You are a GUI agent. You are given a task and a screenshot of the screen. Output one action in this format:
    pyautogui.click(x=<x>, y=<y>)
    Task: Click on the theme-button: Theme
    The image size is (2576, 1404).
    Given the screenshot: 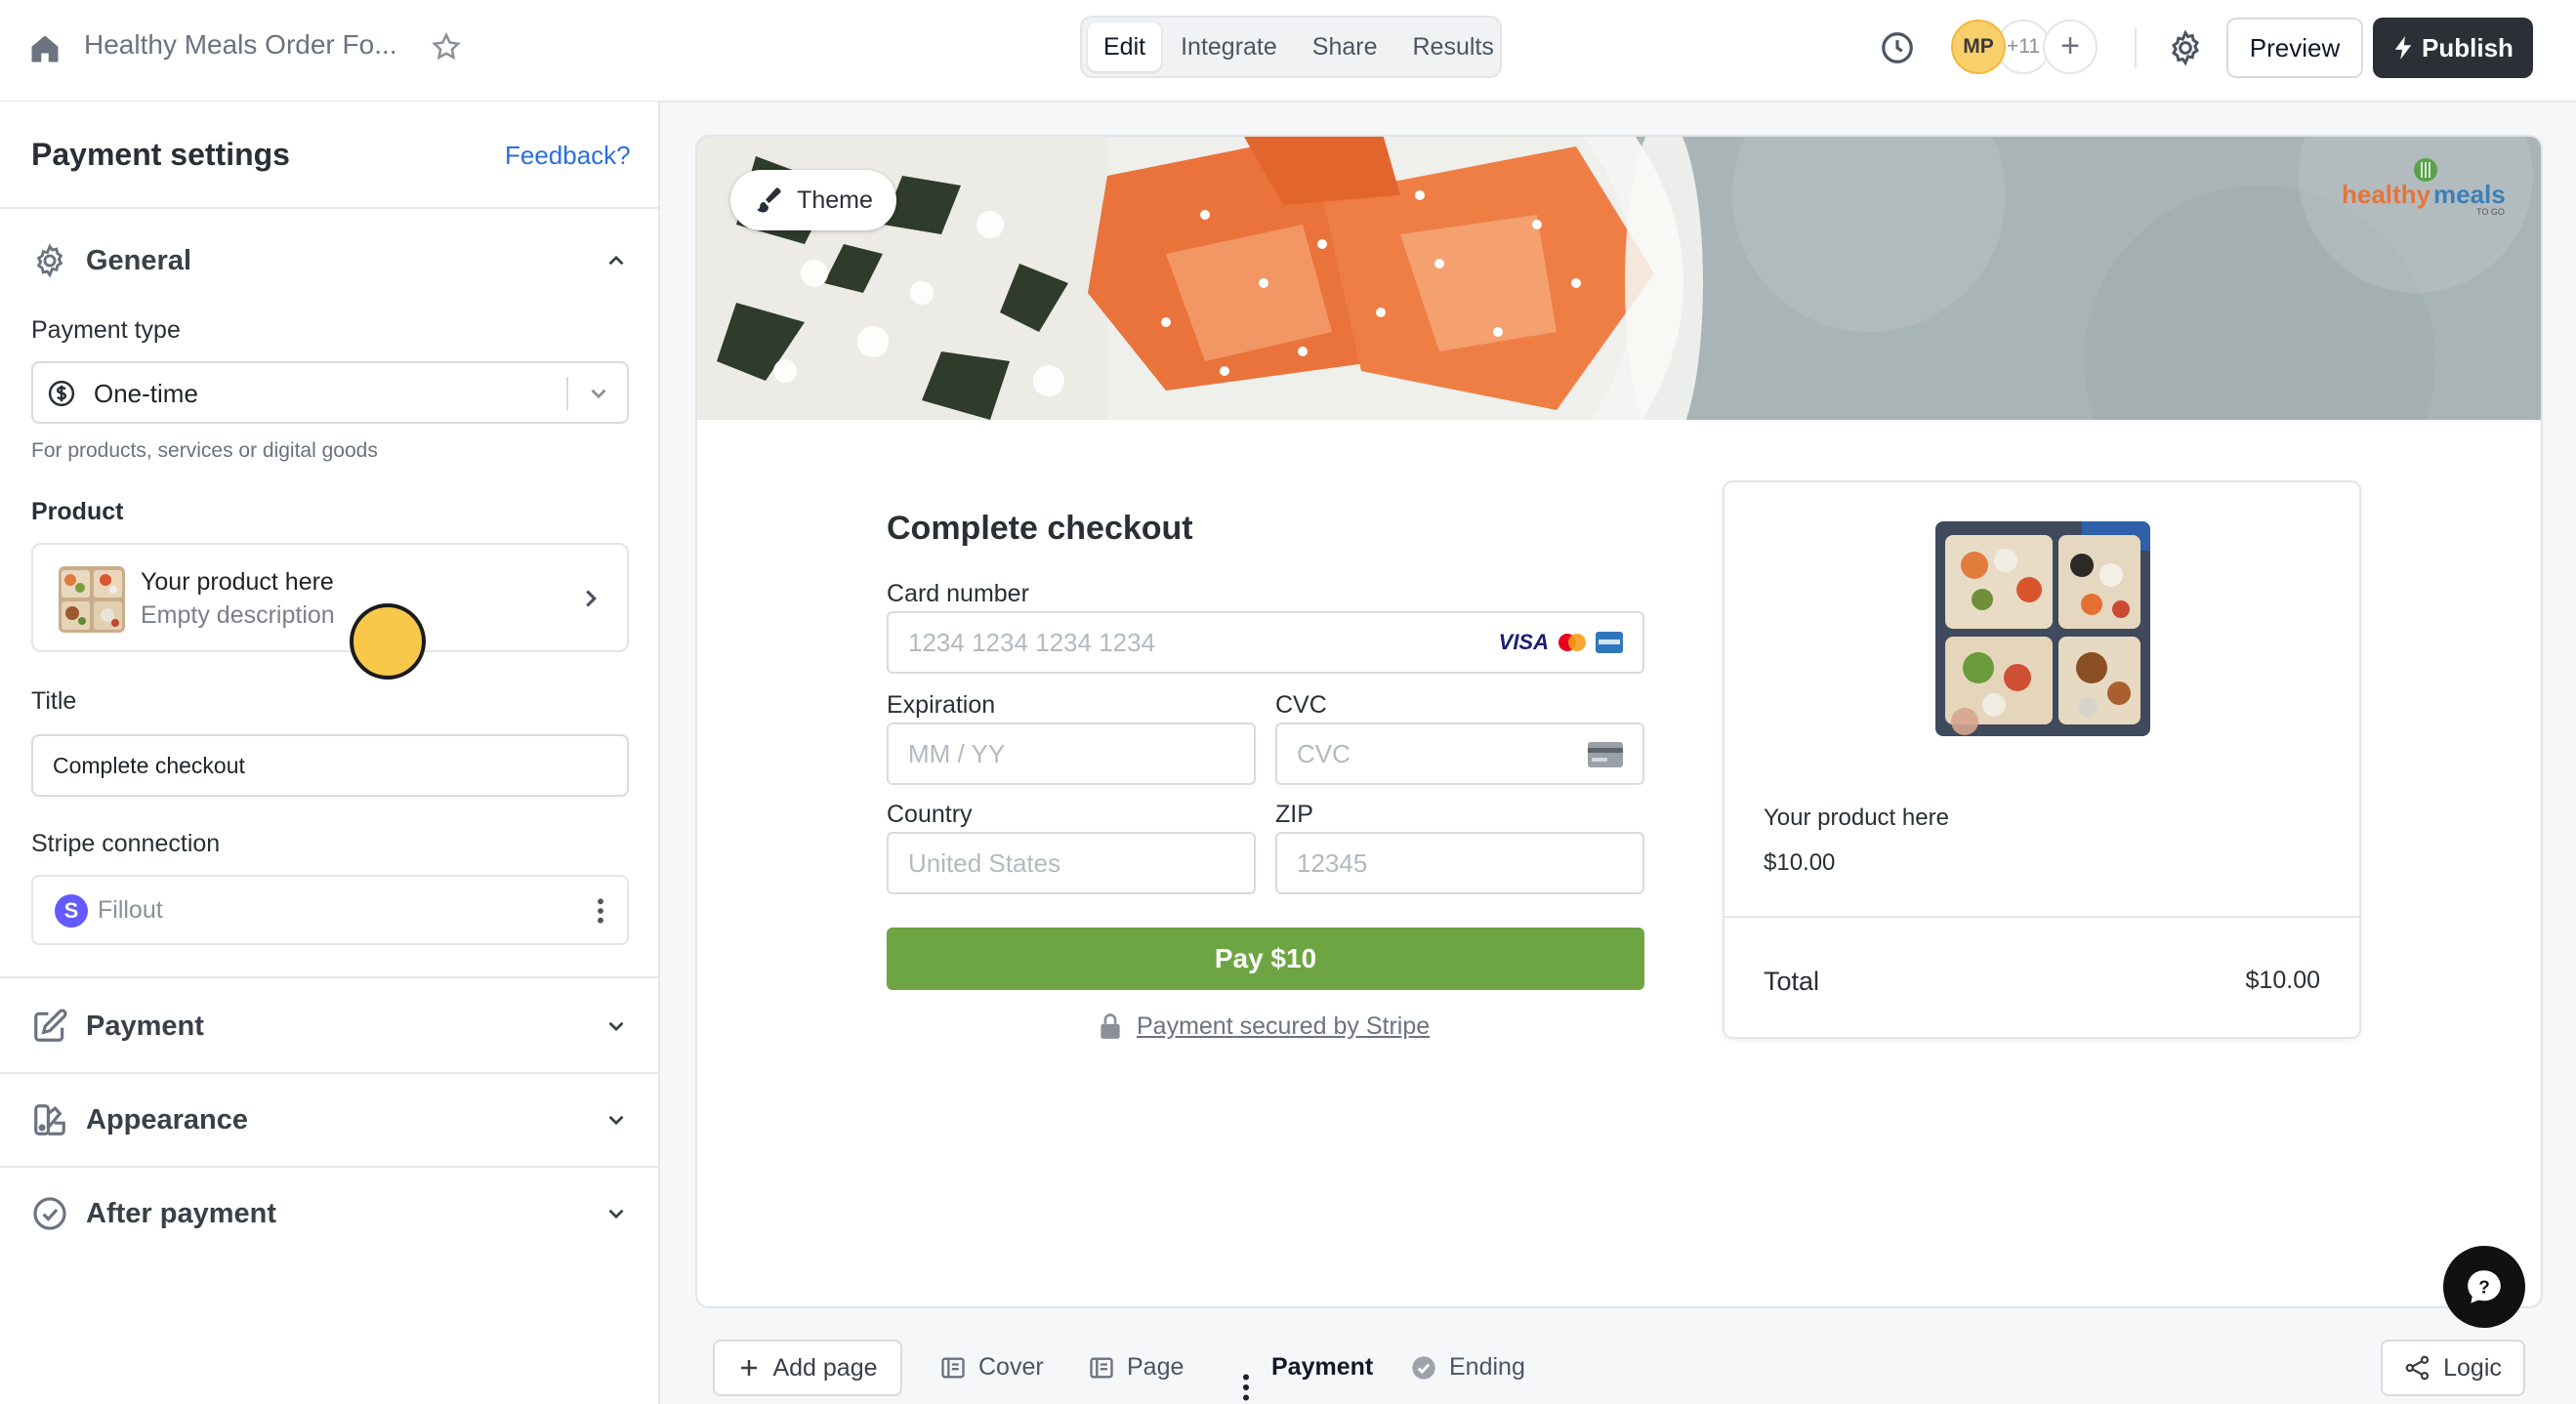 What is the action you would take?
    pyautogui.click(x=813, y=200)
    